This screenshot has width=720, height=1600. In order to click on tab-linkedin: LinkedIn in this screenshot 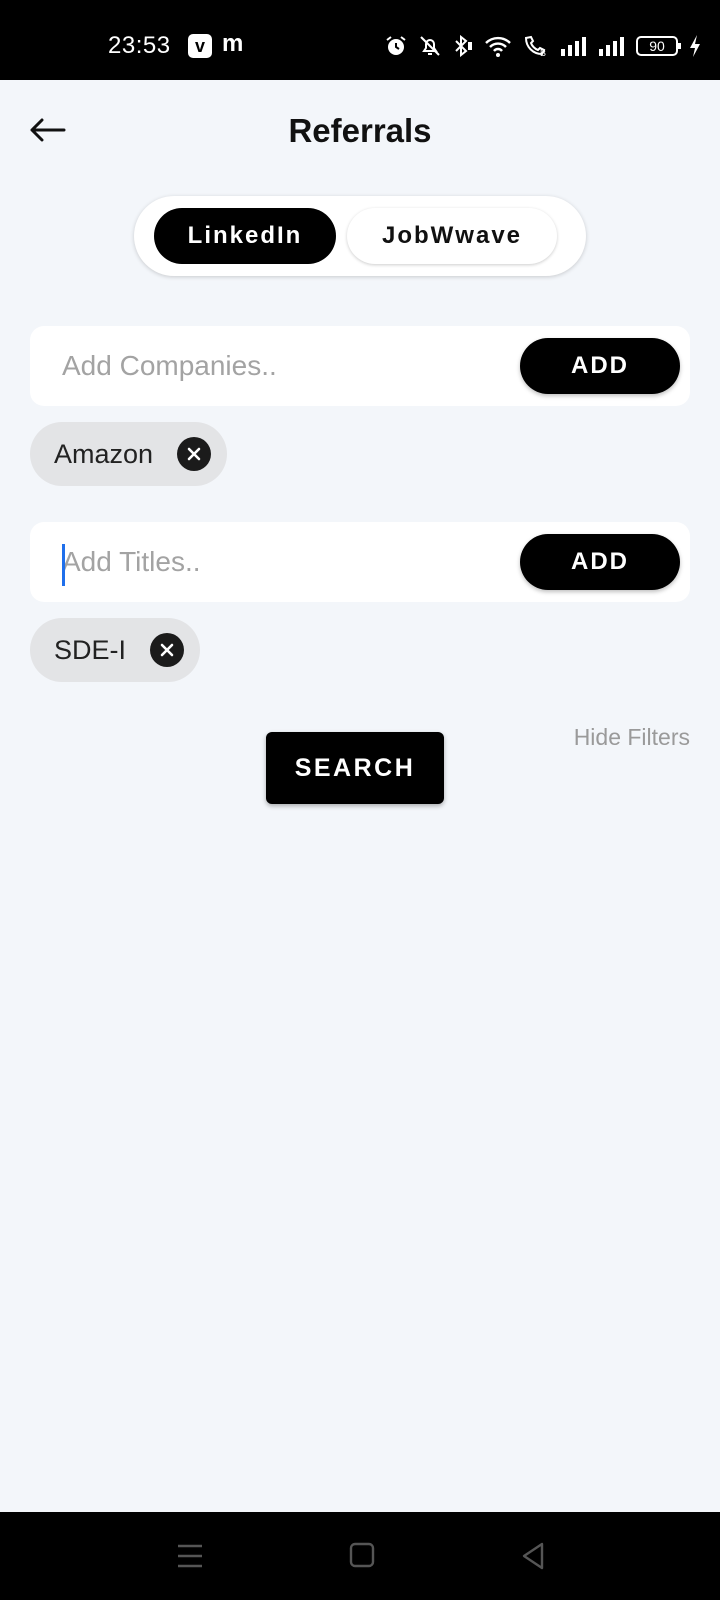, I will do `click(245, 236)`.